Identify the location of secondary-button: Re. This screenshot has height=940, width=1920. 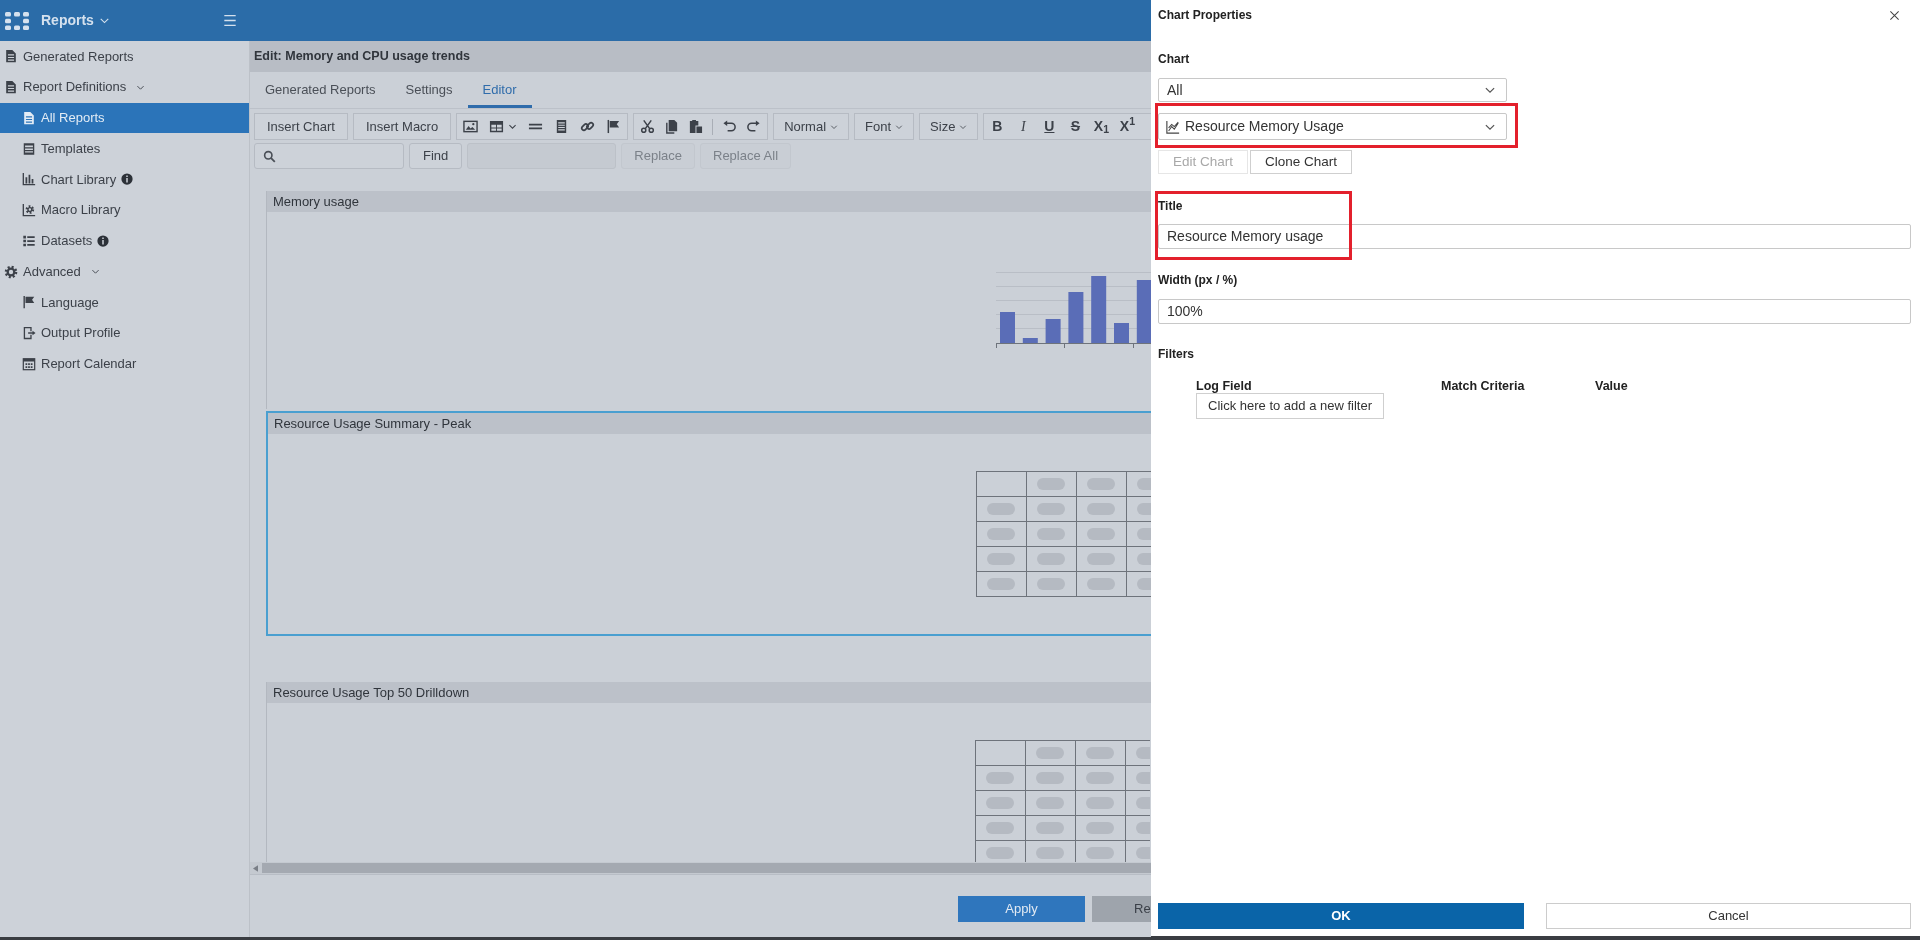
(1121, 909).